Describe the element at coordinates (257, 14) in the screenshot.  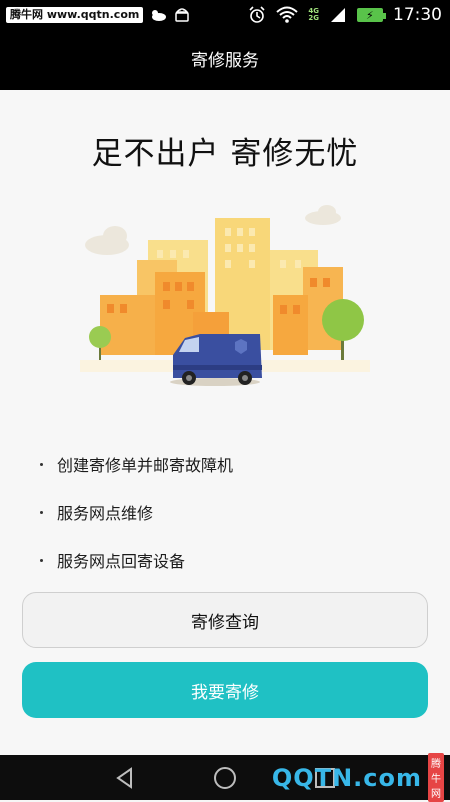
I see `alarm-icon` at that location.